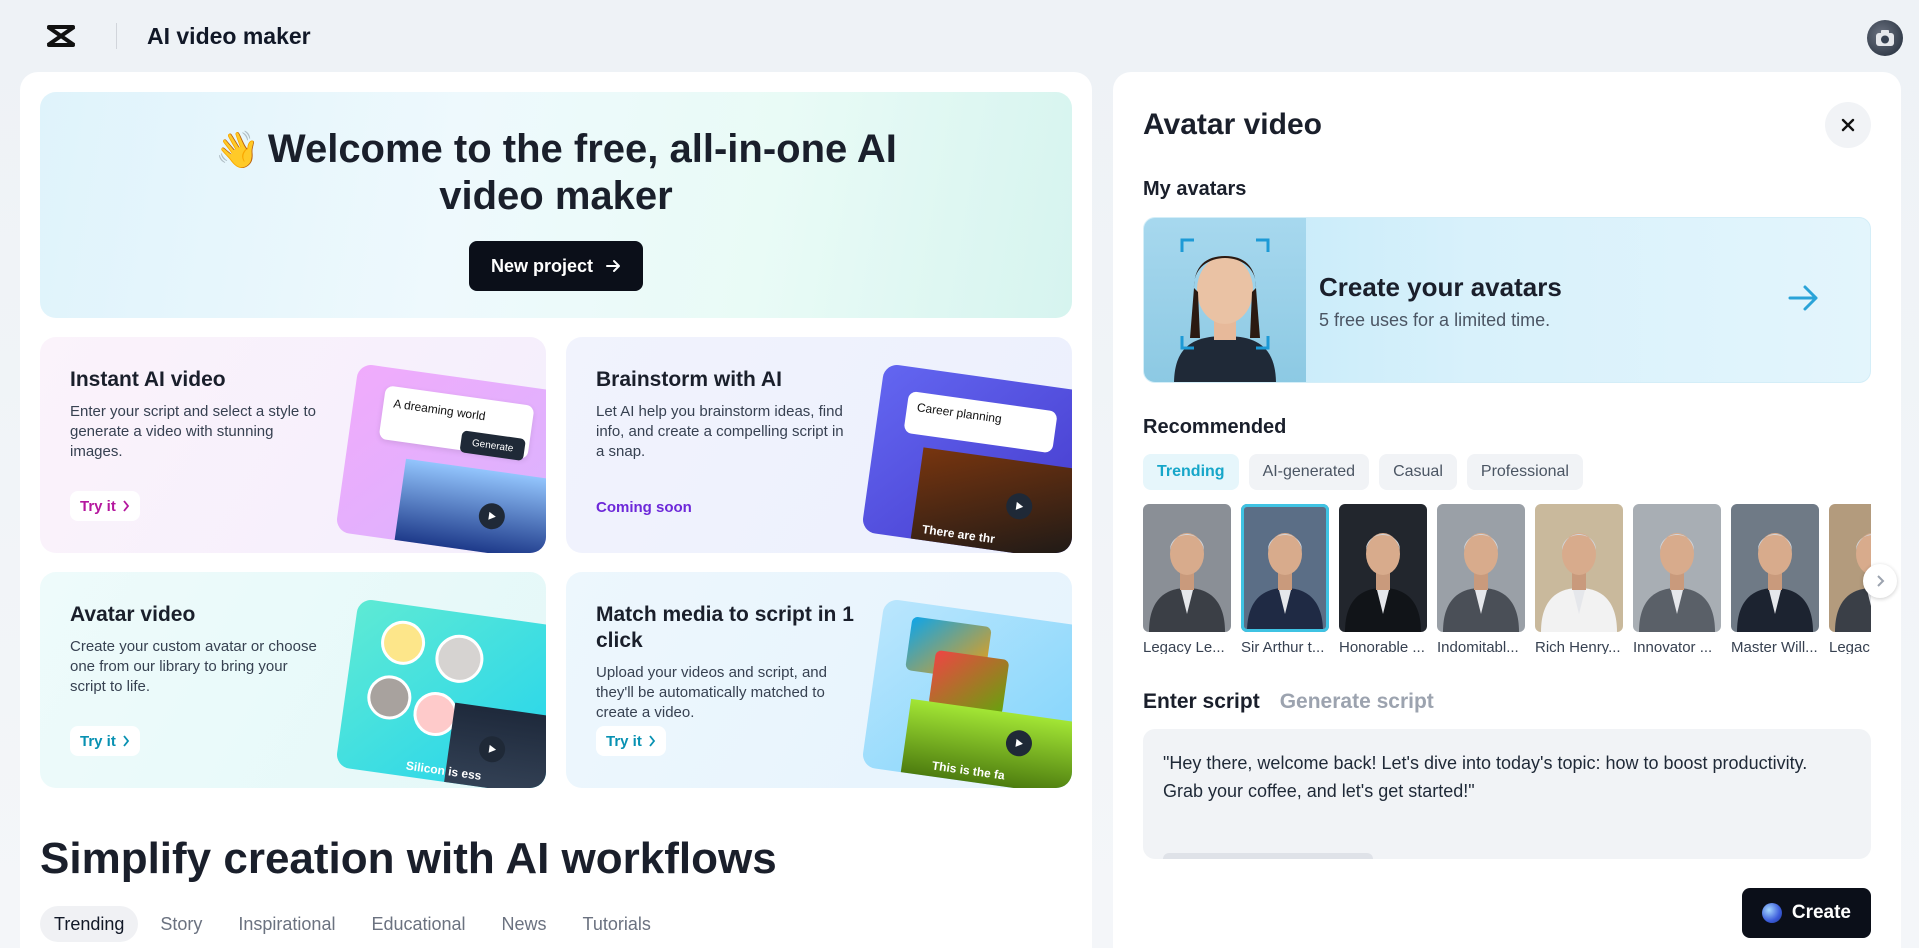 The height and width of the screenshot is (948, 1919). What do you see at coordinates (133, 614) in the screenshot?
I see `card-title: Avatar video` at bounding box center [133, 614].